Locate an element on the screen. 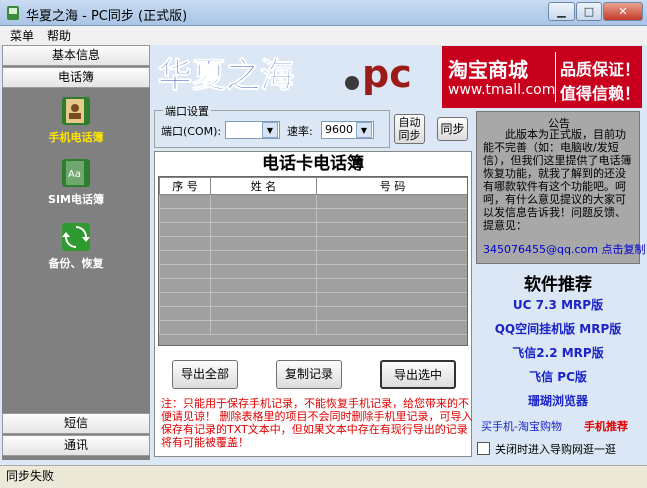  sidebar-item-backup-restore: 备份、恢复 is located at coordinates (76, 246).